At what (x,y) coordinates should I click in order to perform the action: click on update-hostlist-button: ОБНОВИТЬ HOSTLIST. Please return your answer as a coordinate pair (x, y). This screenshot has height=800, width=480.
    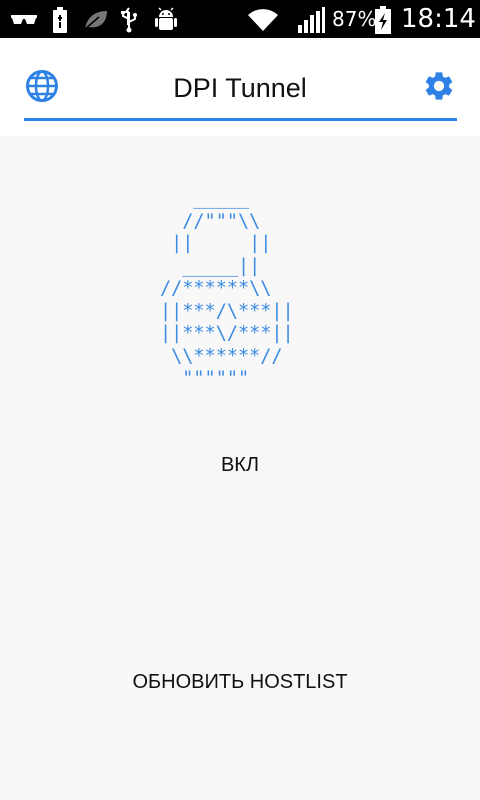
    Looking at the image, I should click on (240, 682).